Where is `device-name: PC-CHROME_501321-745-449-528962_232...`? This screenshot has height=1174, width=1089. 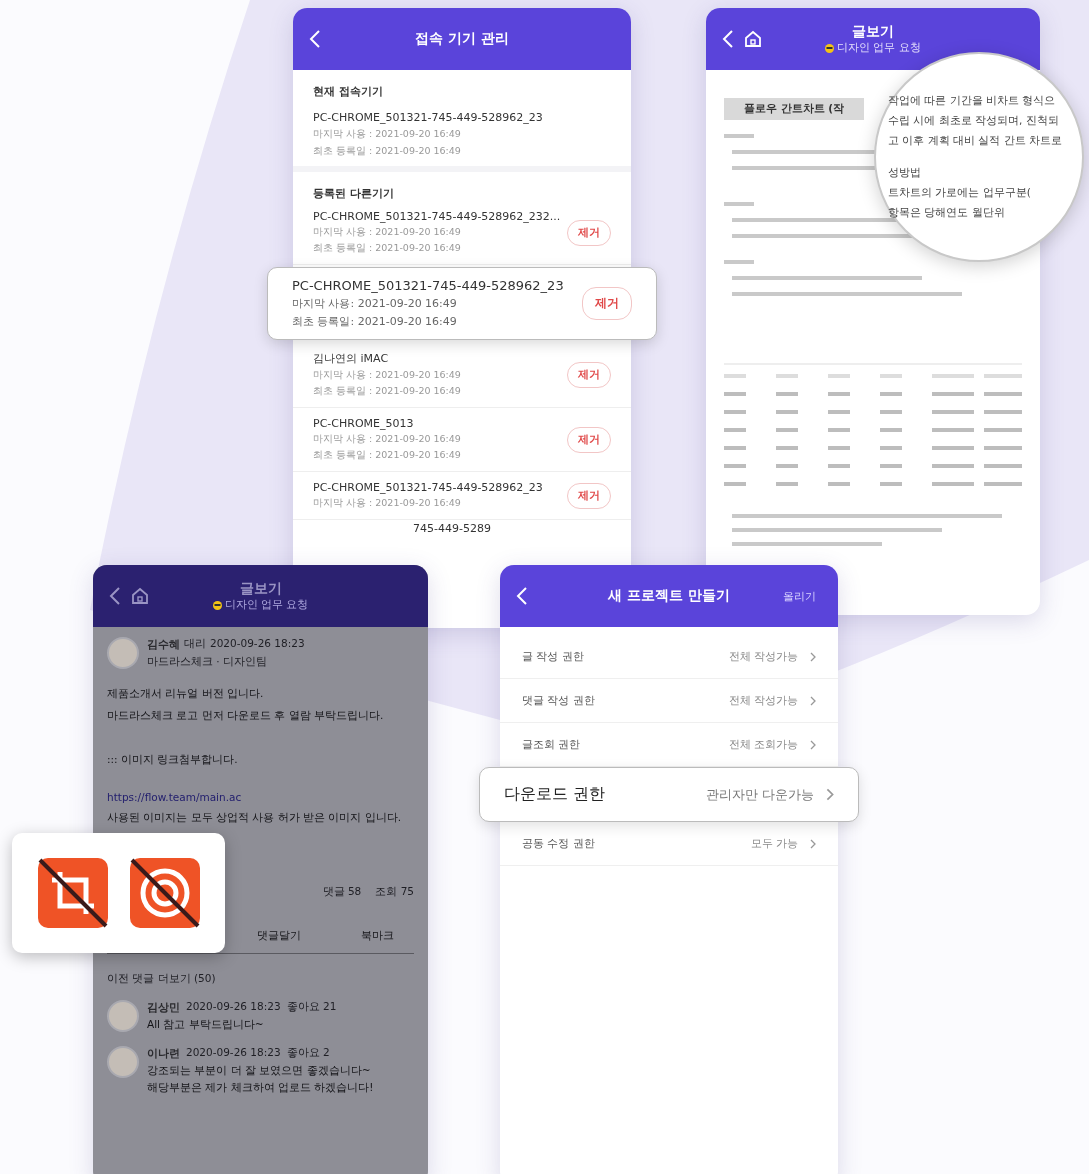
device-name: PC-CHROME_501321-745-449-528962_232... is located at coordinates (436, 216).